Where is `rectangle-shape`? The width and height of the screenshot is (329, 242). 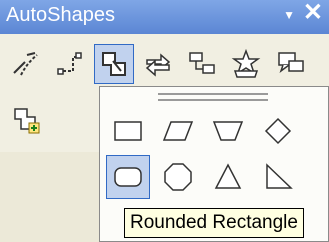
rectangle-shape is located at coordinates (128, 131).